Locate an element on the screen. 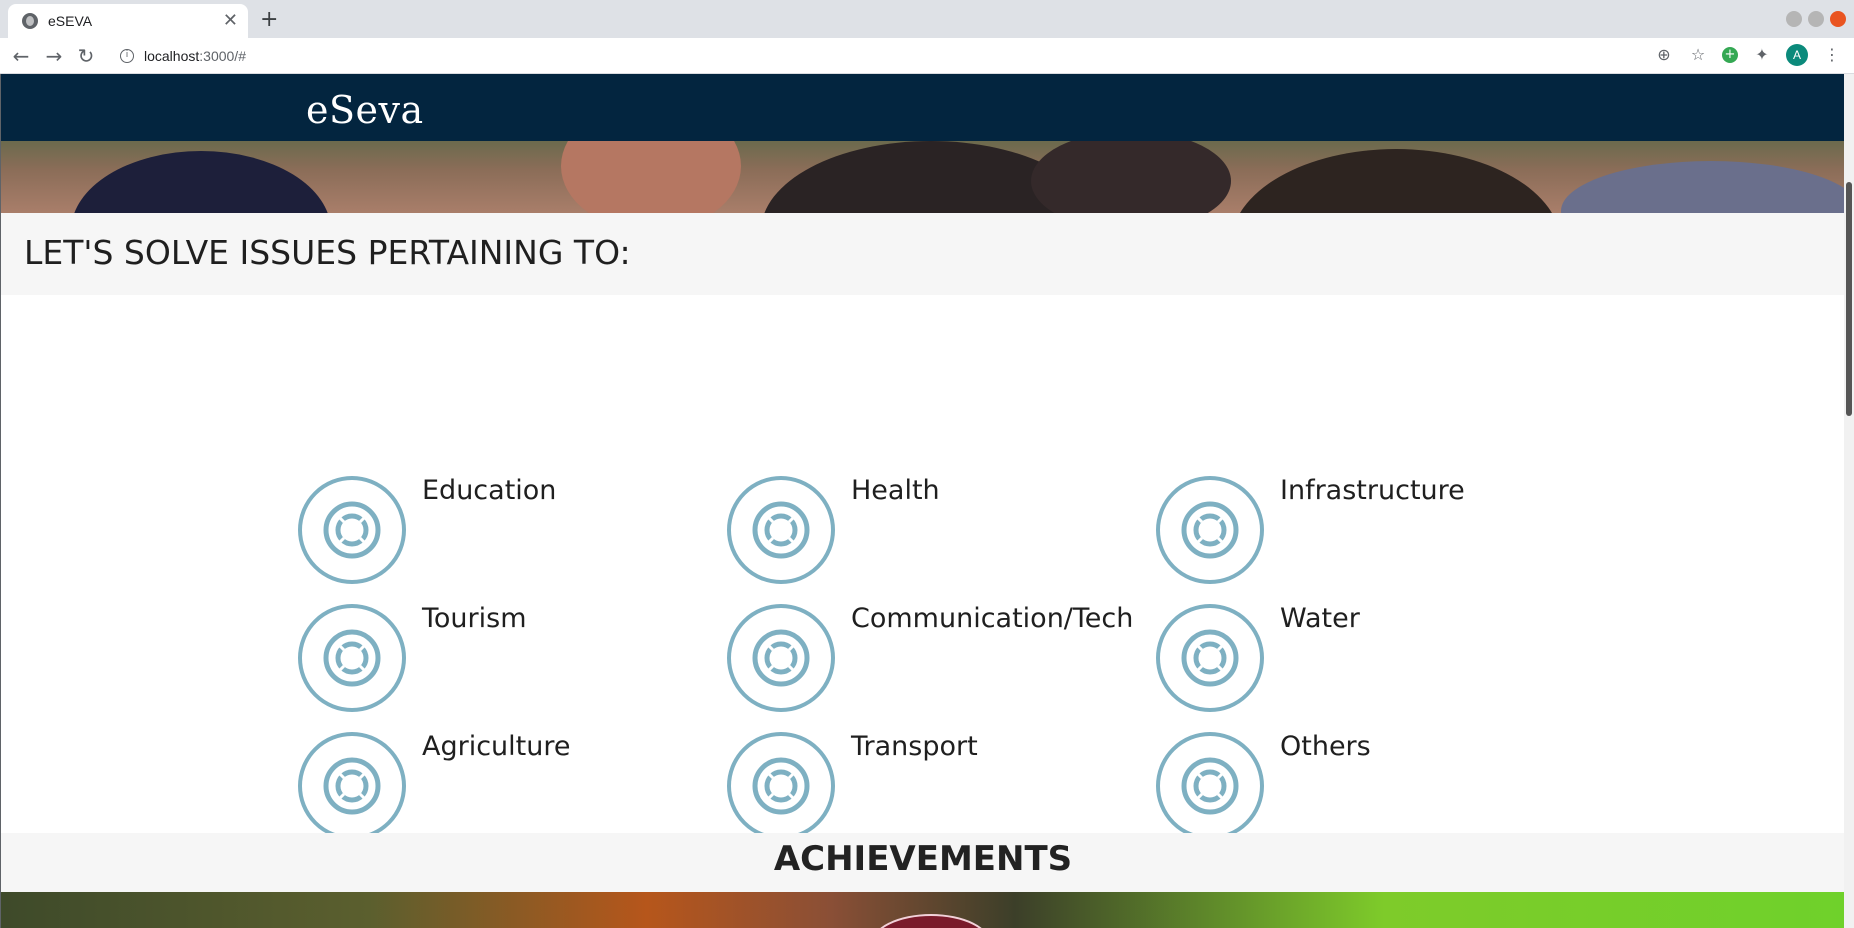  category-label: Infrastructure is located at coordinates (1372, 490).